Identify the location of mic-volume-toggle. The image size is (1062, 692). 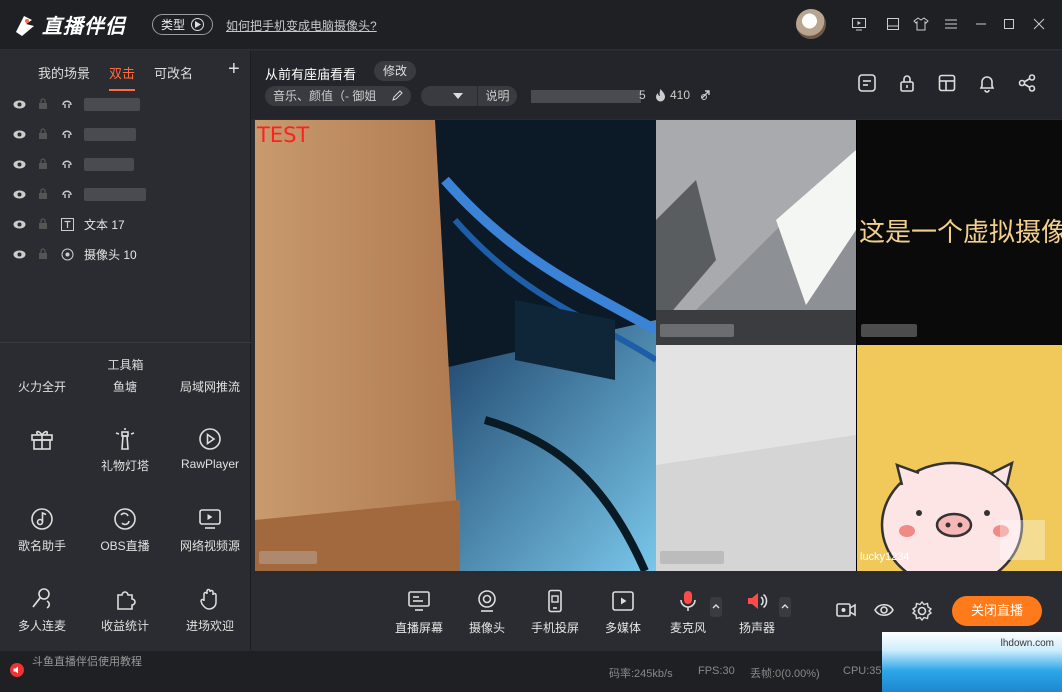
(716, 607).